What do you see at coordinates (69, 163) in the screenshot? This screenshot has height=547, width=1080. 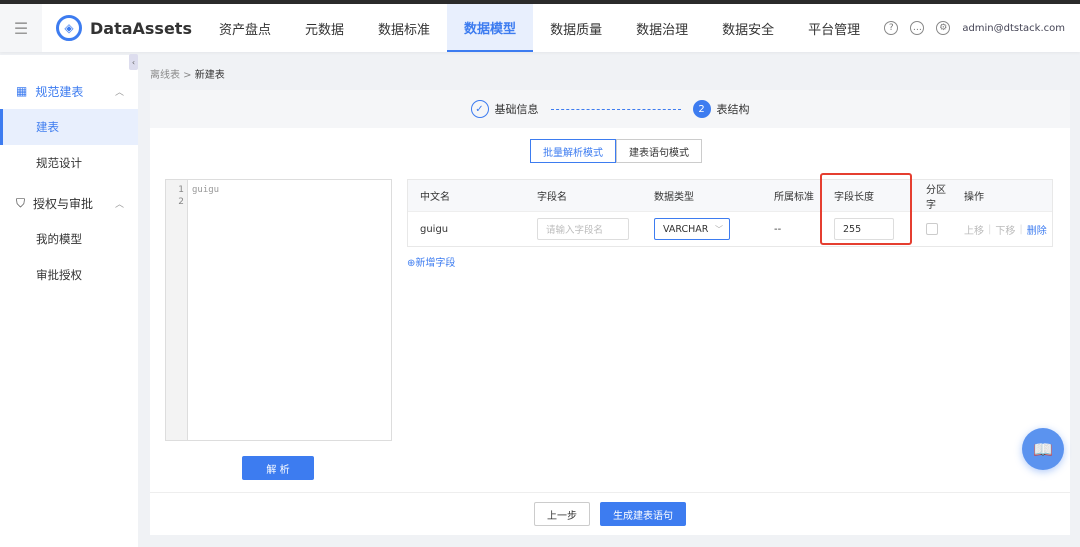 I see `sidebar-item-spec-design: 规范设计` at bounding box center [69, 163].